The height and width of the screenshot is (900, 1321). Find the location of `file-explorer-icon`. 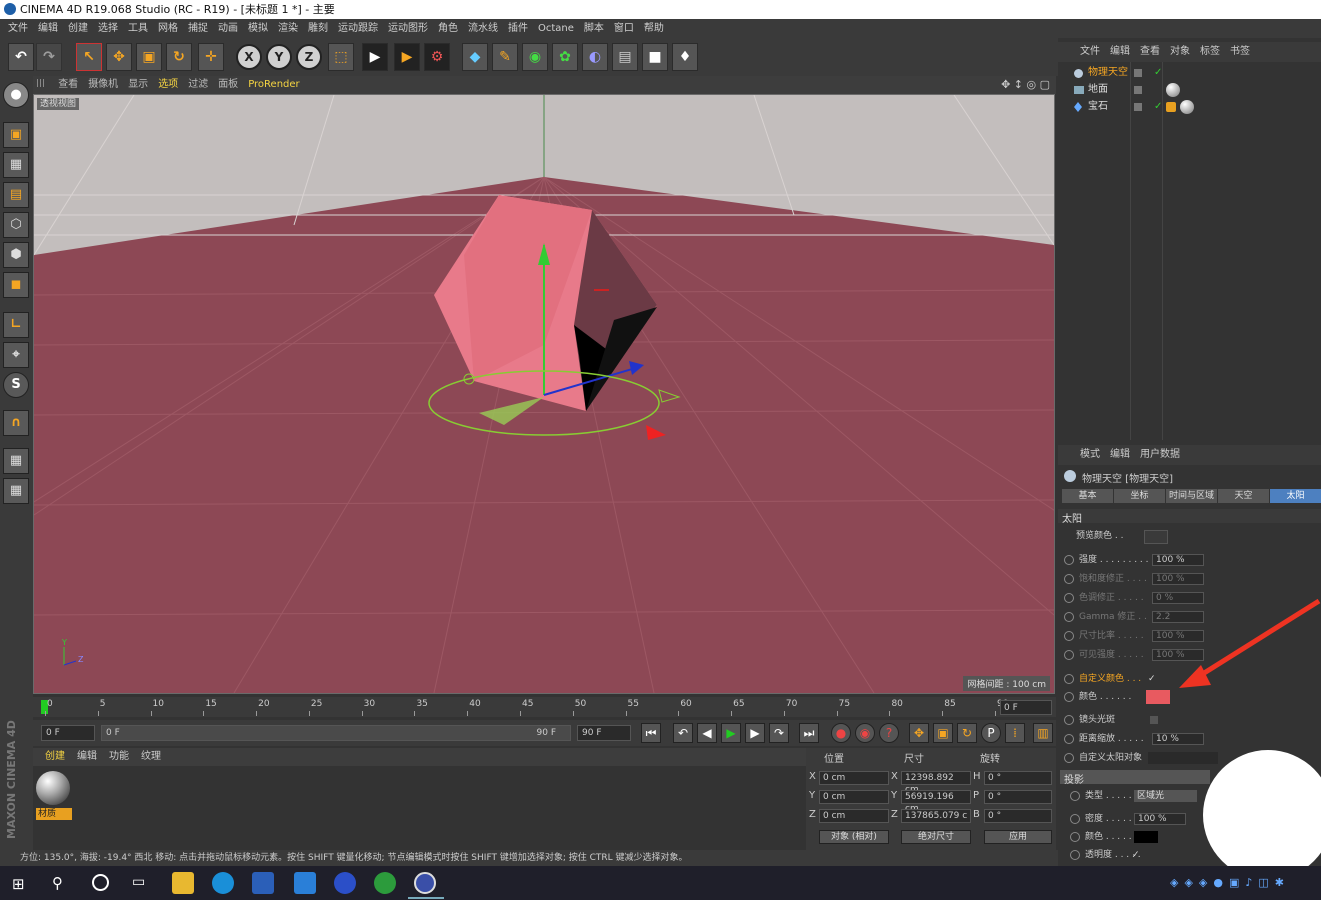

file-explorer-icon is located at coordinates (183, 883).